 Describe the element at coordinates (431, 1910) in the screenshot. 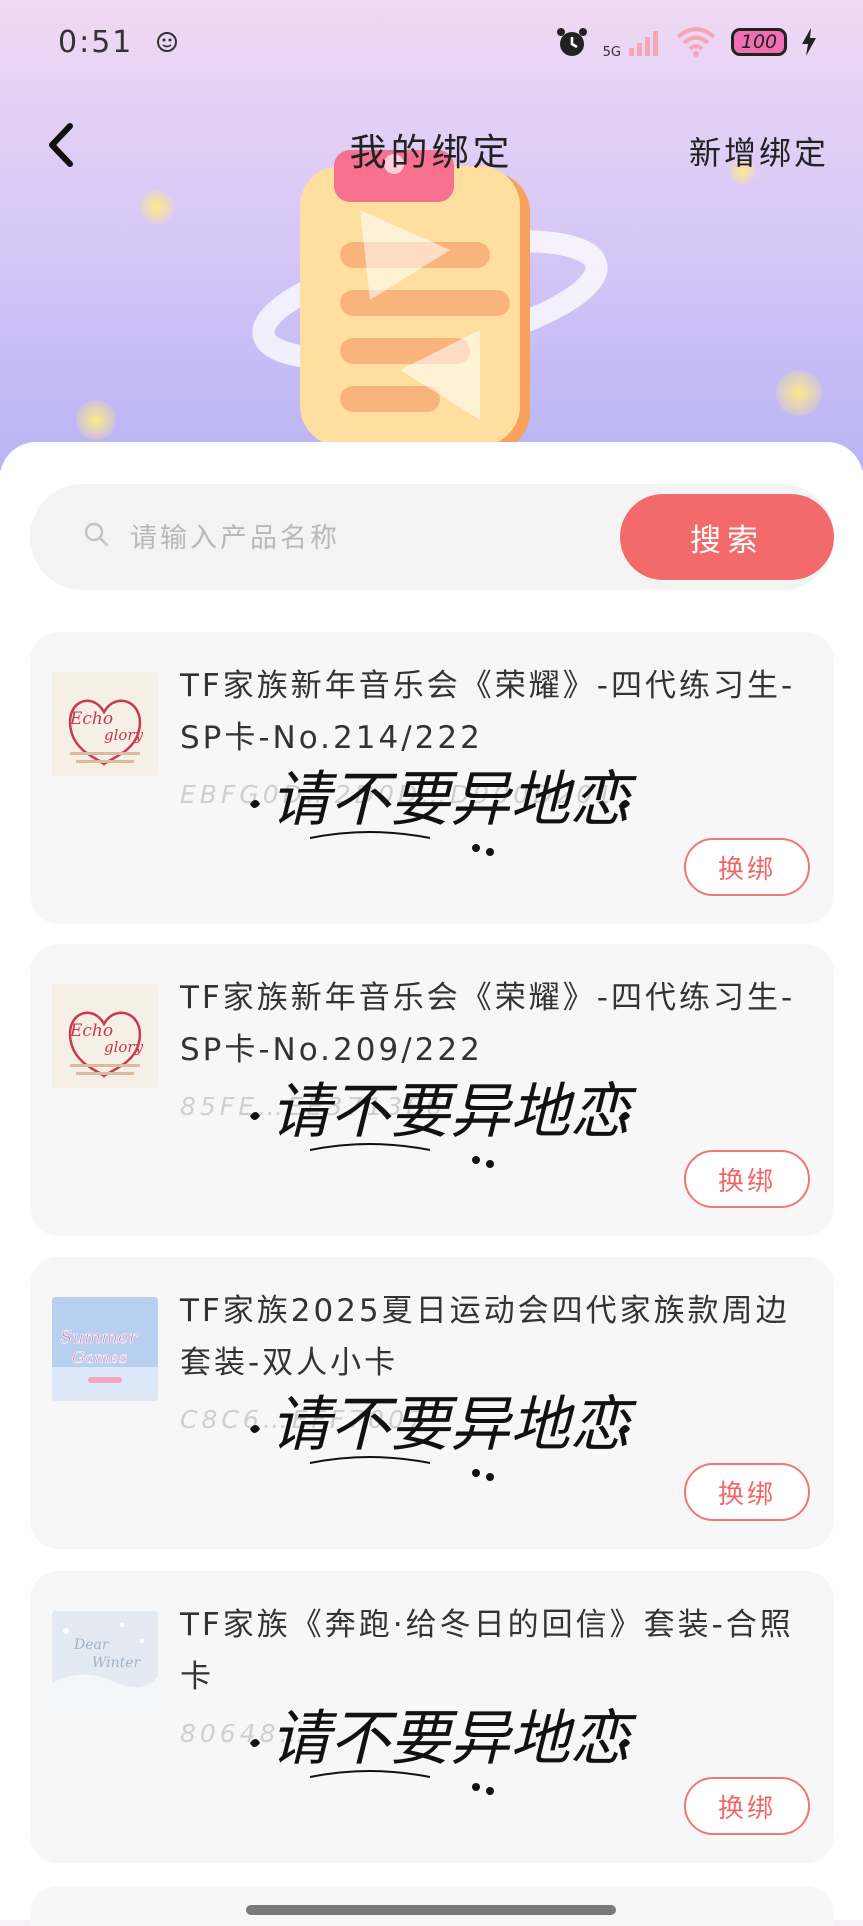

I see `home-indicator` at that location.